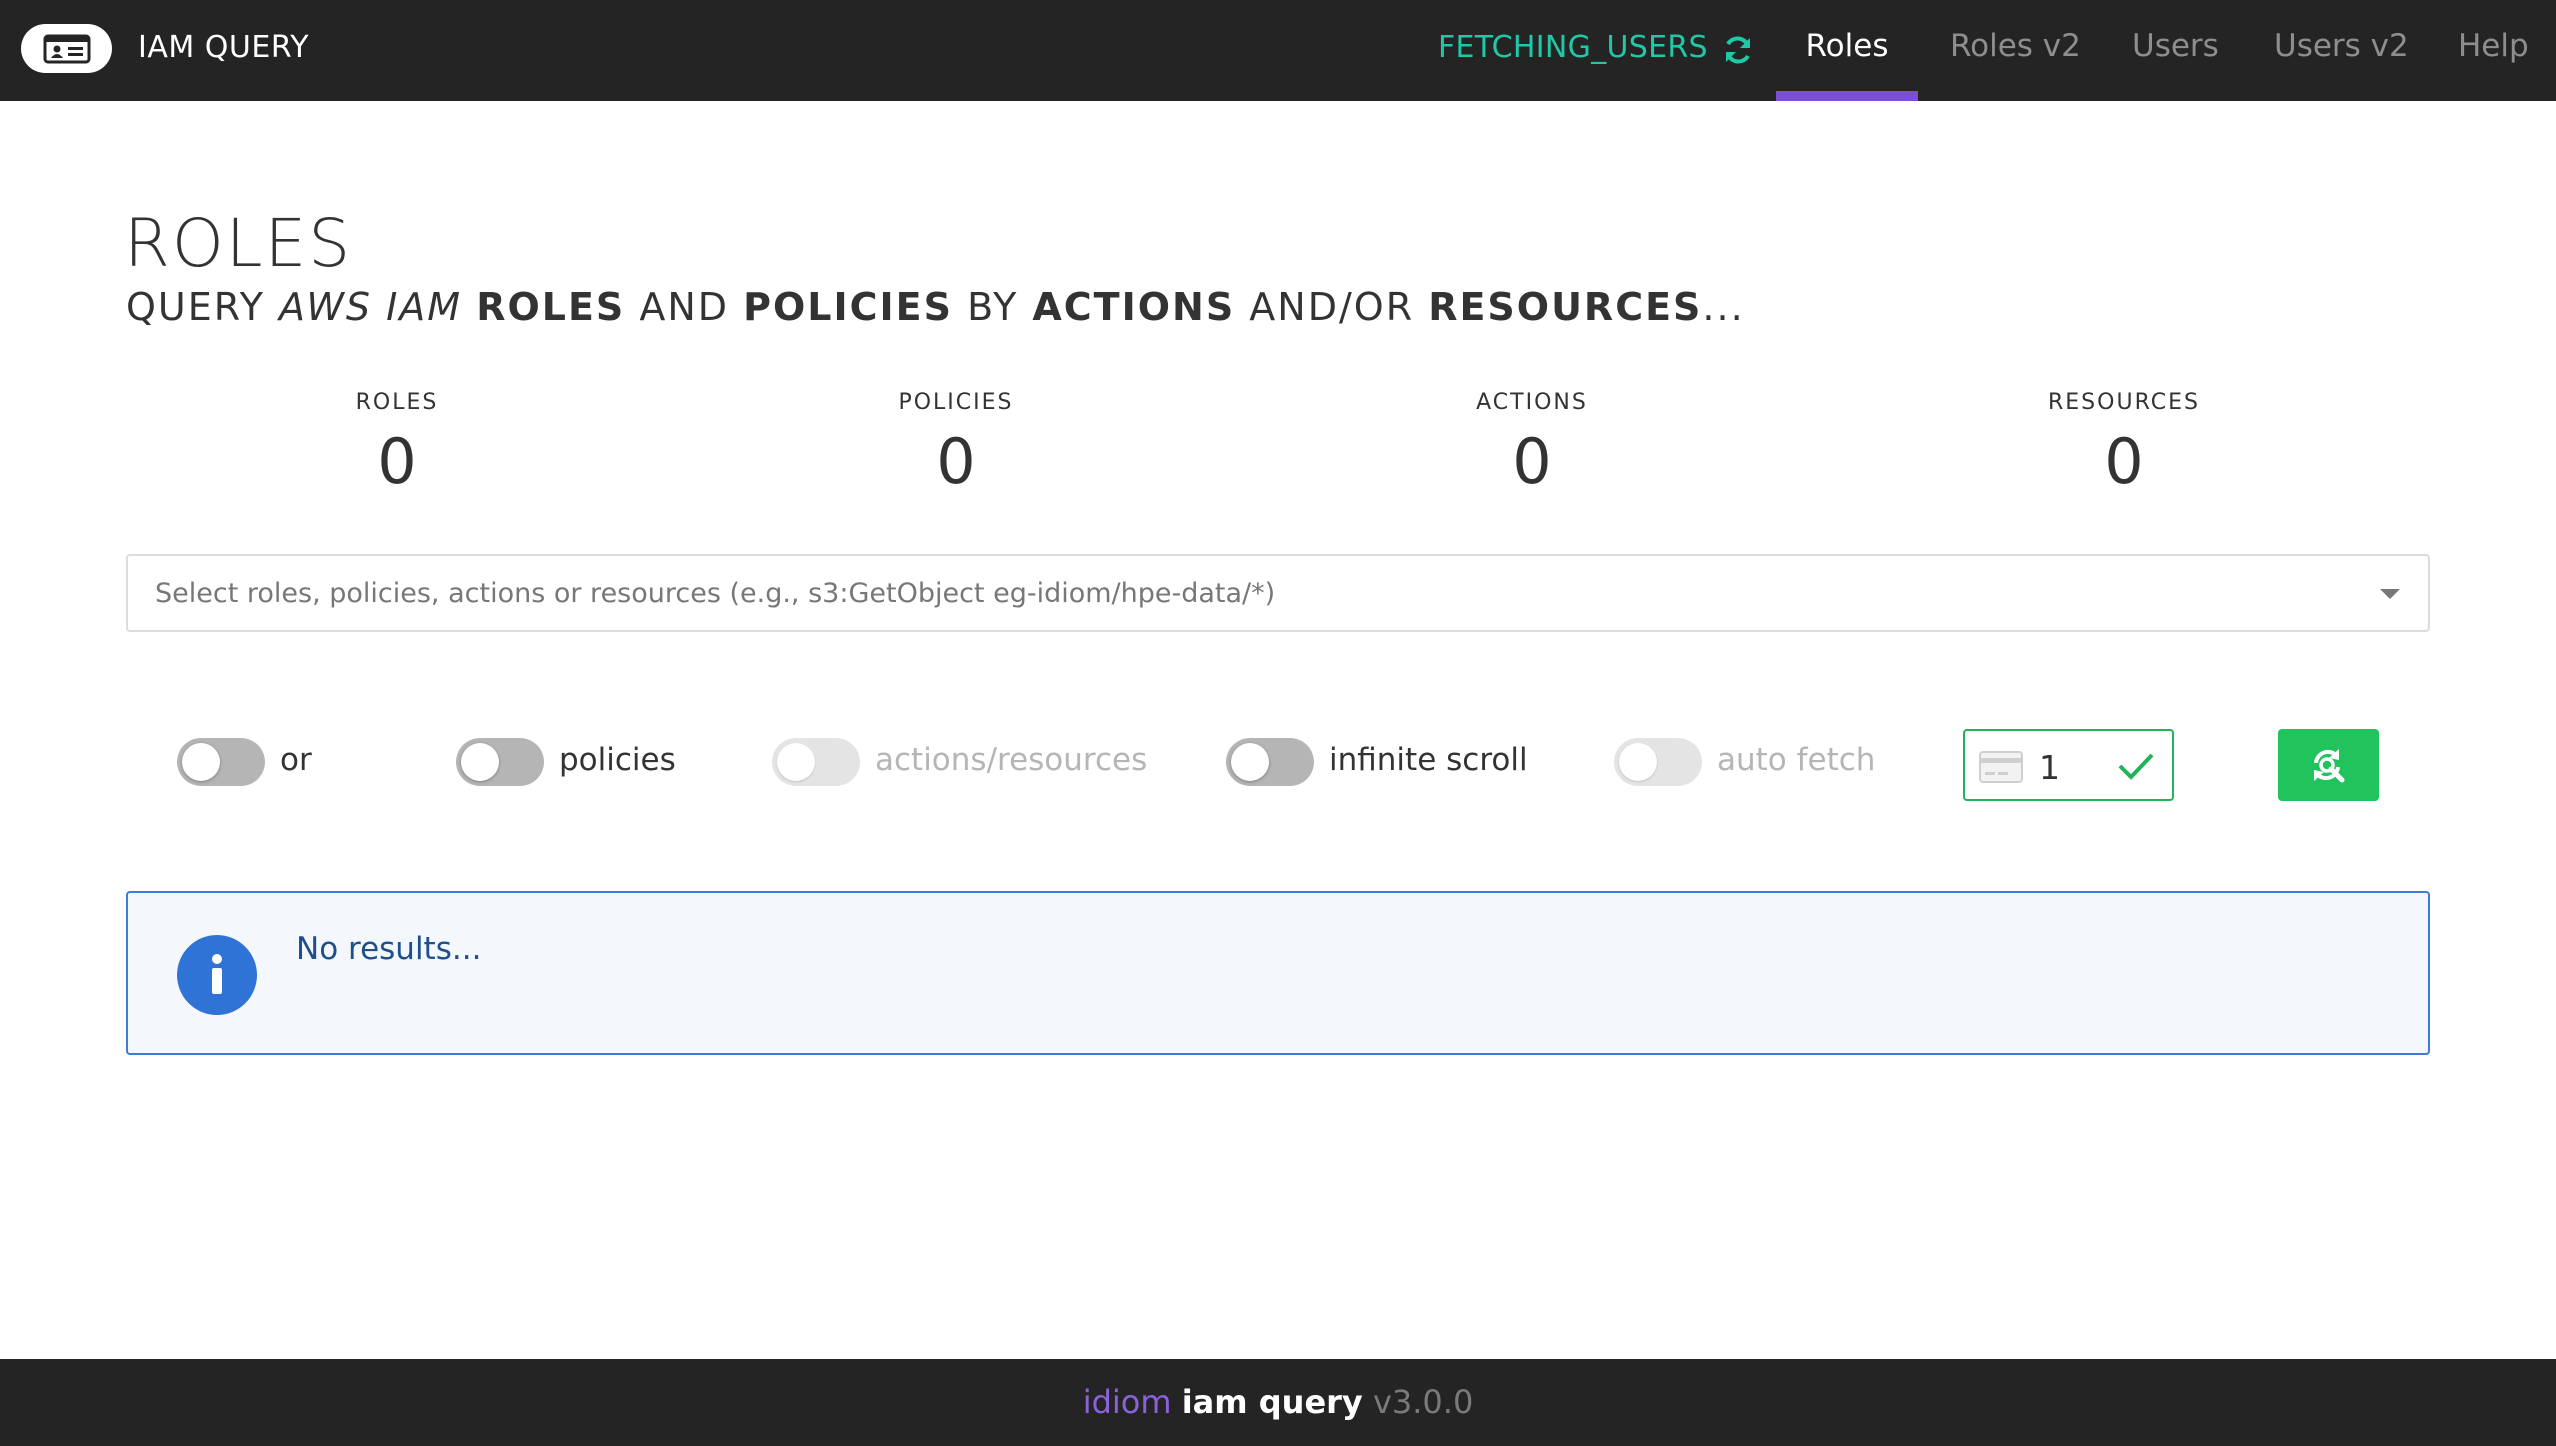 The image size is (2556, 1446). I want to click on tab-roles-v2-label: Roles v2, so click(2015, 46).